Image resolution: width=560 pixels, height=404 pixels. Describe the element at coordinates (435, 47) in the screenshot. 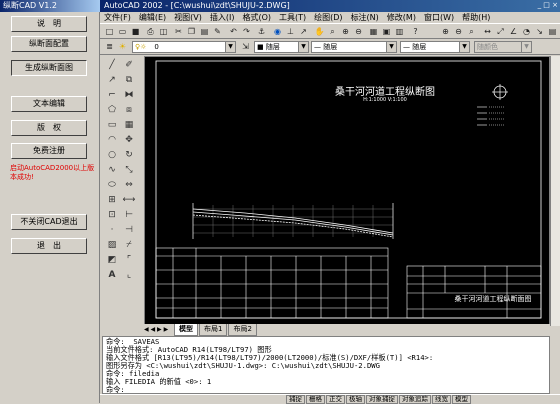

I see `lineweight-select: — 随层 ▼` at that location.